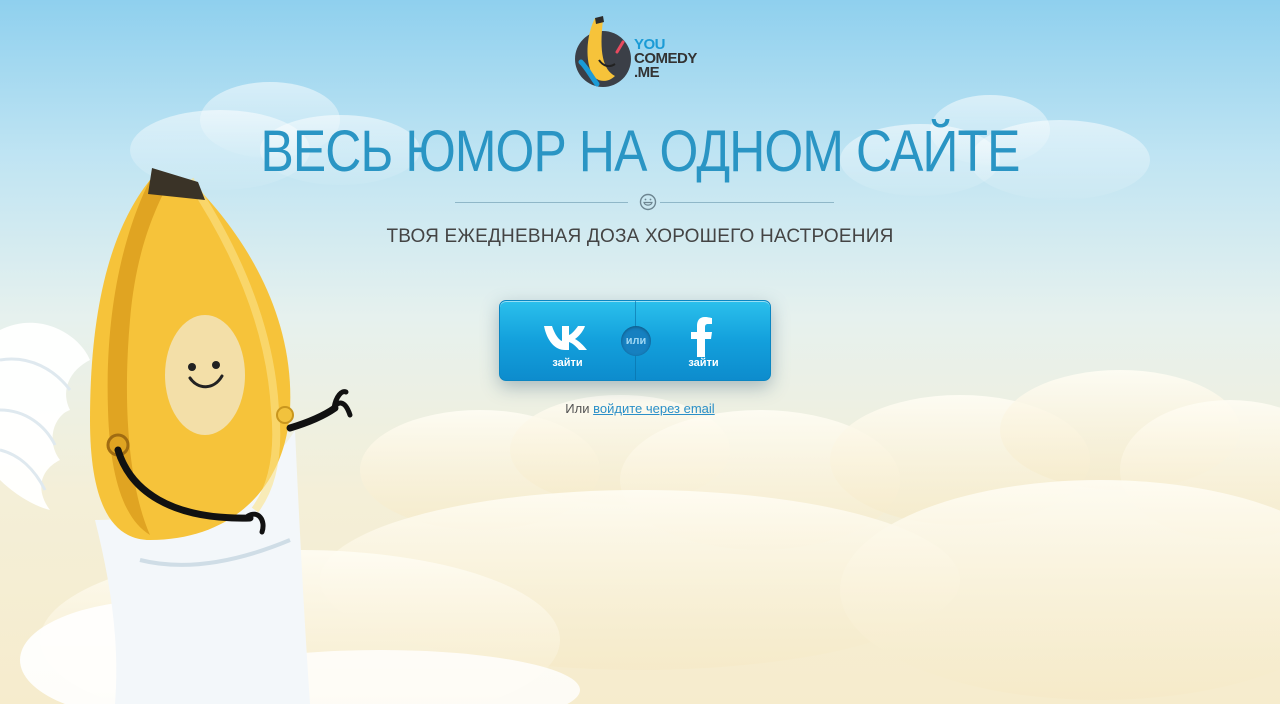 This screenshot has height=704, width=1280. What do you see at coordinates (640, 236) in the screenshot?
I see `page-subtitle: ТВОЯ ЕЖЕДНЕВНАЯ ДОЗА ХОРОШЕГО НАСТРОЕНИЯ` at bounding box center [640, 236].